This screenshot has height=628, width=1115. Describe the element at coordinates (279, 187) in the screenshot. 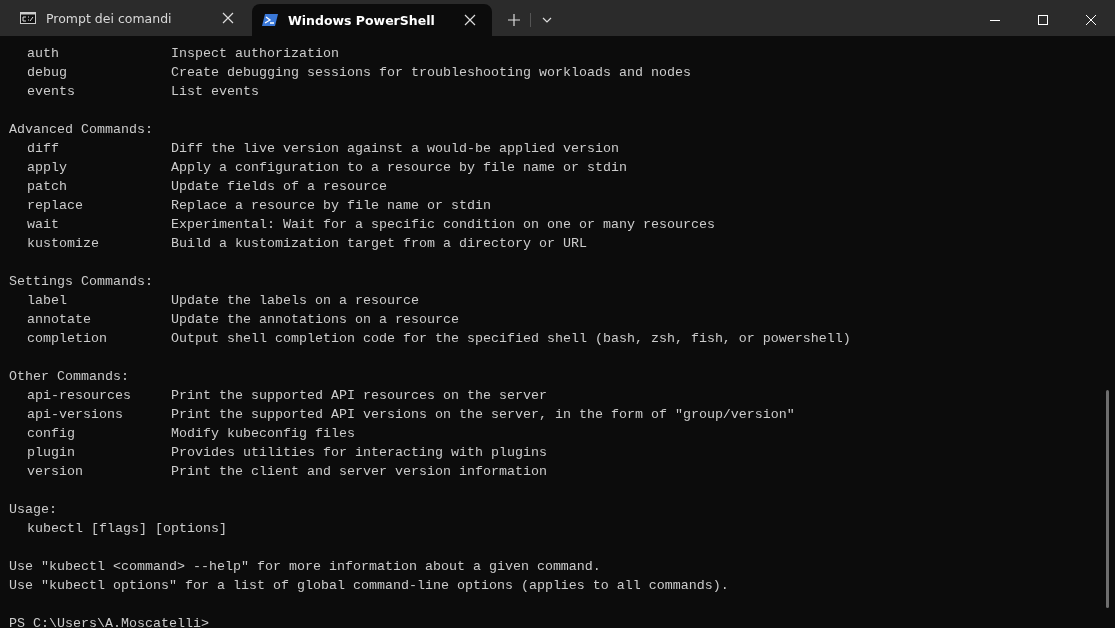

I see `command-description: Update fields of a resource` at that location.